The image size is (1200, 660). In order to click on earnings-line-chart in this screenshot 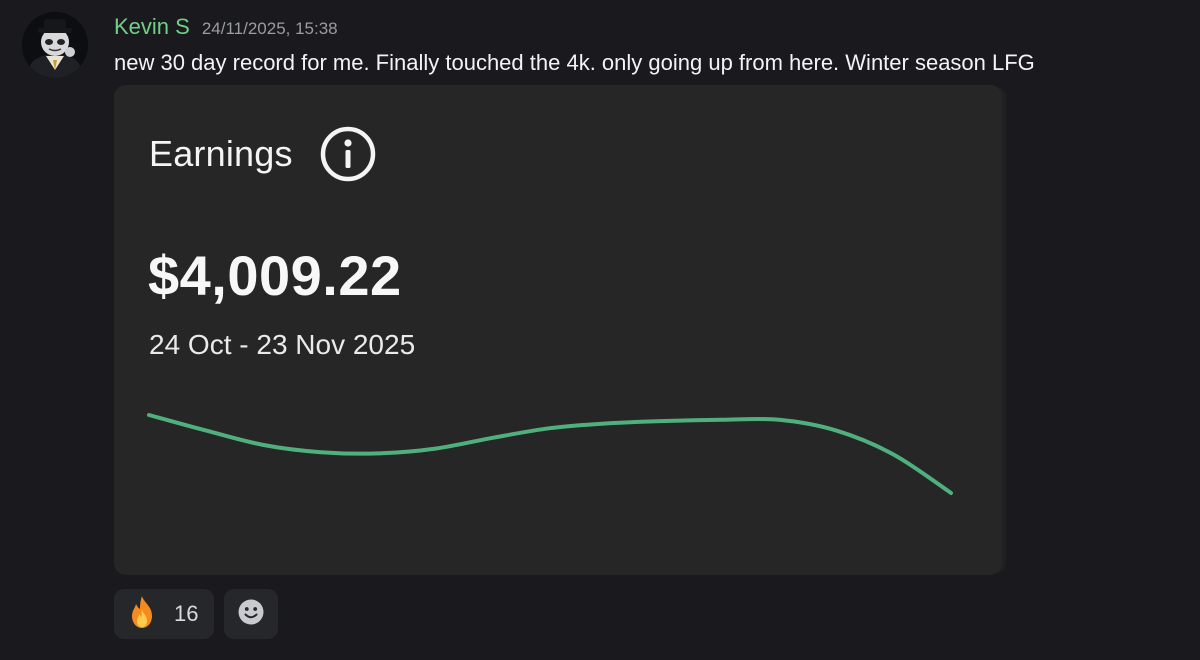, I will do `click(550, 454)`.